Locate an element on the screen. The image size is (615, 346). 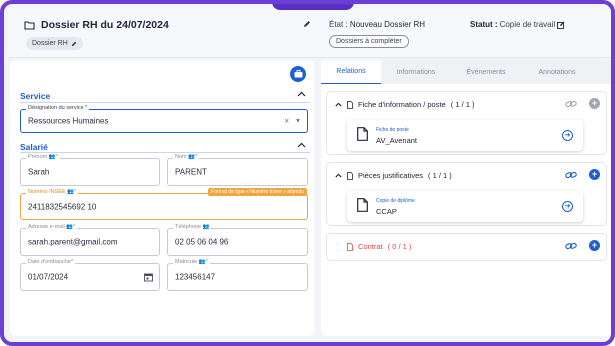
field-value: 02 05 06 04 96 is located at coordinates (202, 242).